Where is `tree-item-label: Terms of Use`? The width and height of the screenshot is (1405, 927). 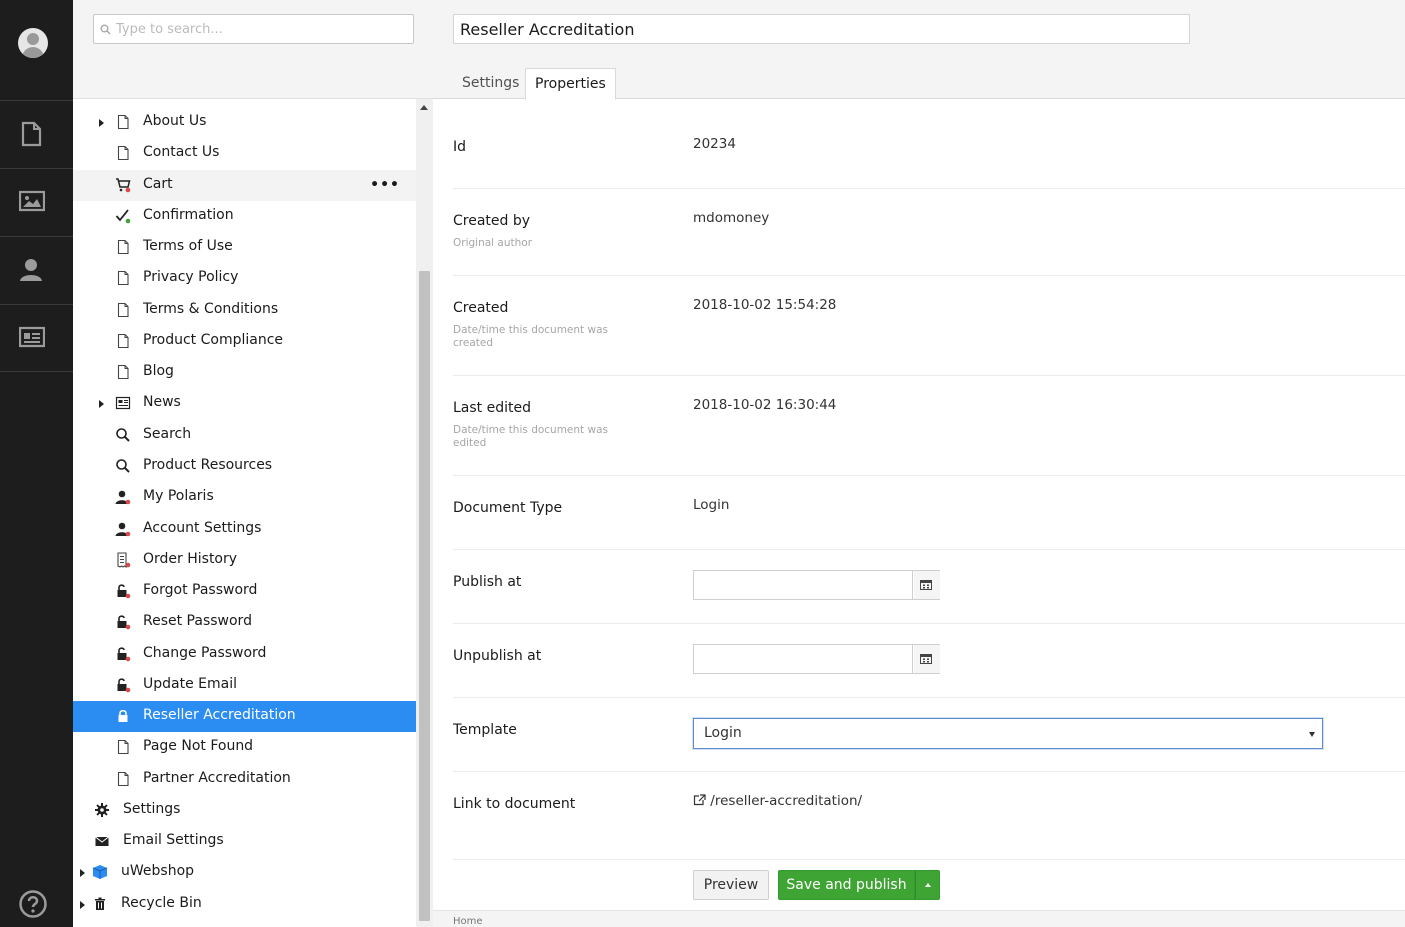
tree-item-label: Terms of Use is located at coordinates (188, 246).